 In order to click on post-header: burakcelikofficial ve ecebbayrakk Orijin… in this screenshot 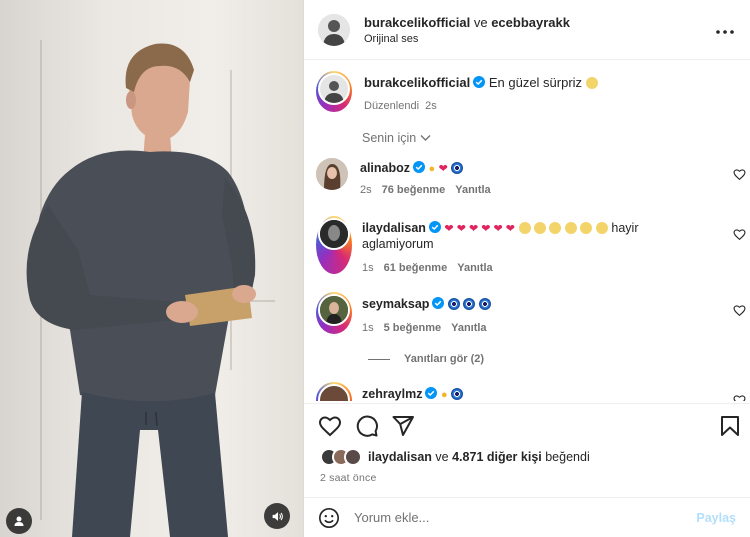, I will do `click(527, 30)`.